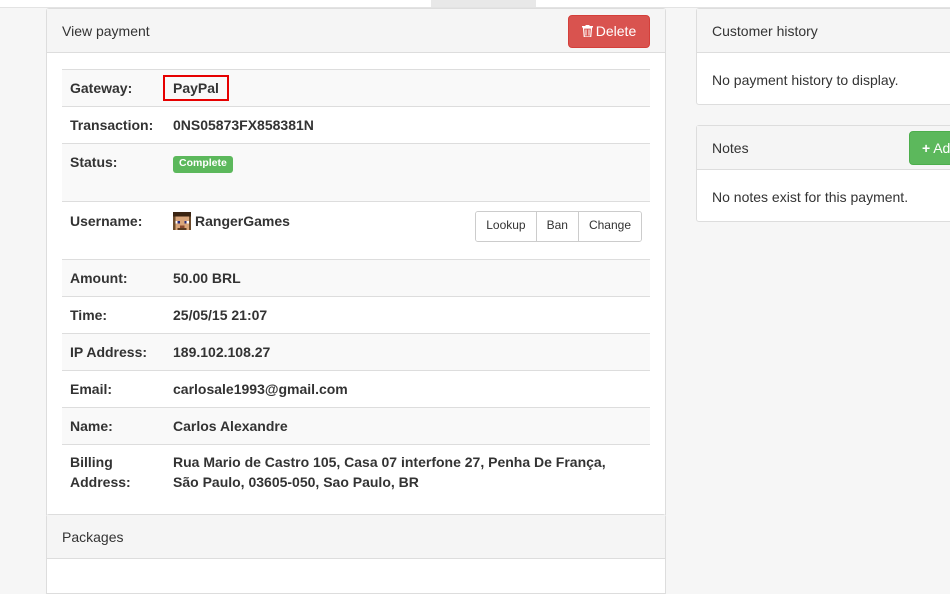 Image resolution: width=950 pixels, height=594 pixels. I want to click on billing-label-line2: Address:, so click(100, 482).